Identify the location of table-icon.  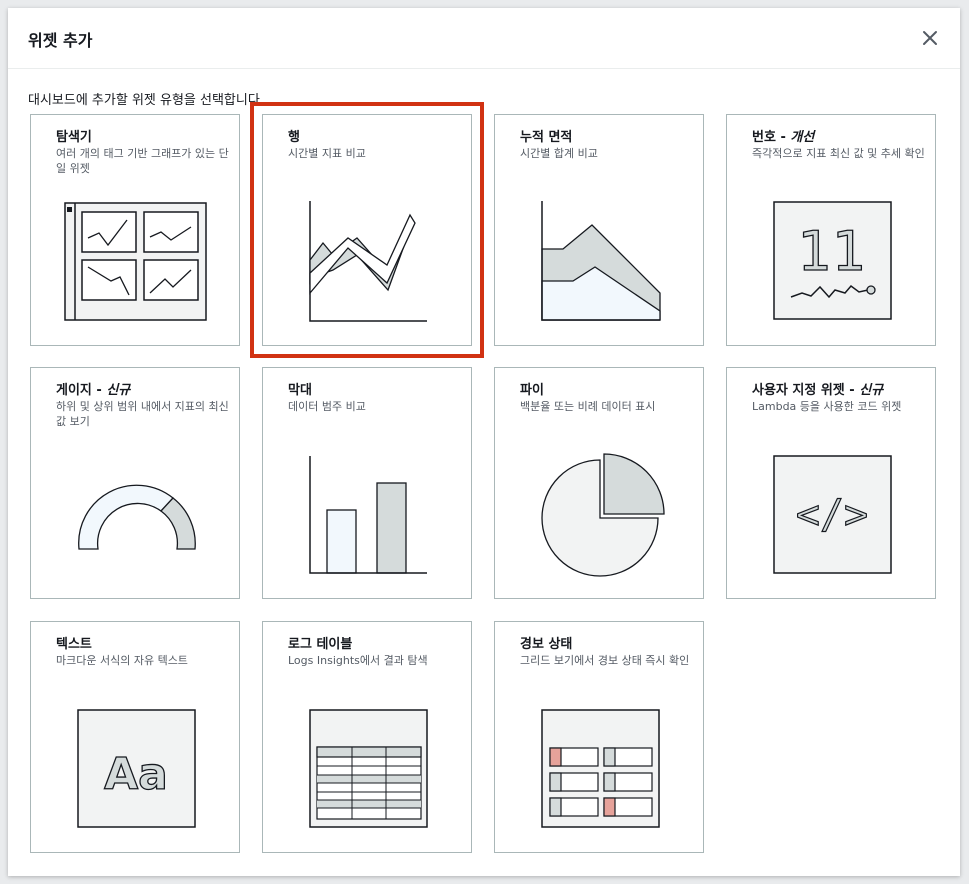
(368, 768).